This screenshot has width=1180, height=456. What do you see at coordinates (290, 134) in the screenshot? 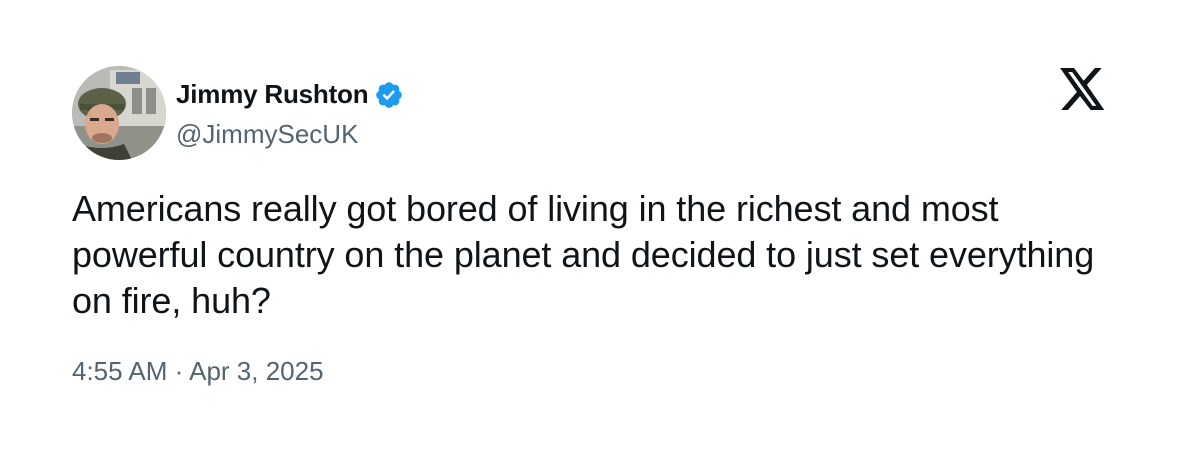
I see `author-handle: @JimmySecUK` at bounding box center [290, 134].